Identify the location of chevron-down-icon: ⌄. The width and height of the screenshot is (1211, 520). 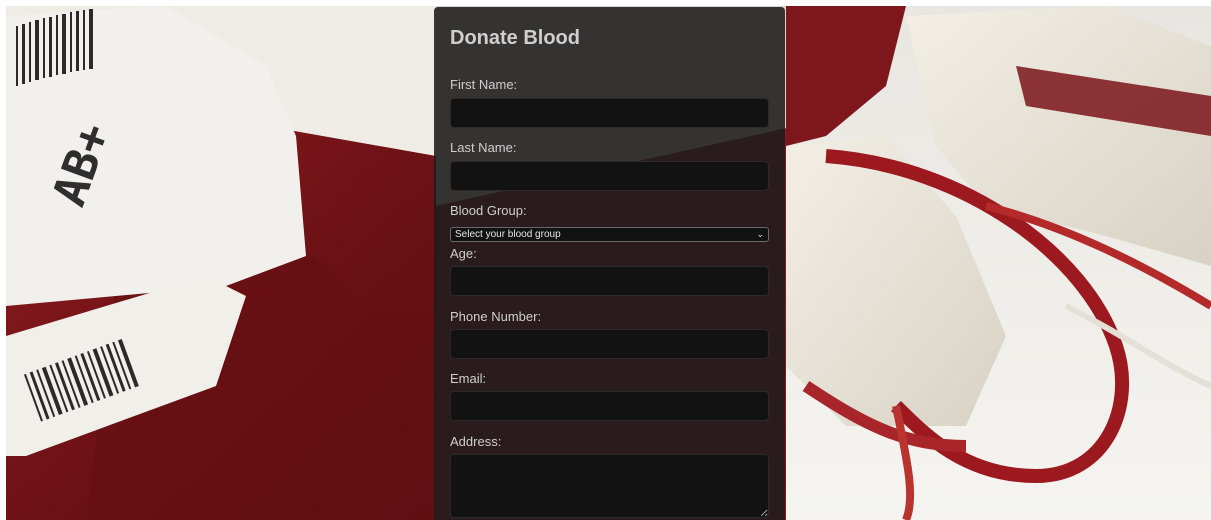
(760, 234).